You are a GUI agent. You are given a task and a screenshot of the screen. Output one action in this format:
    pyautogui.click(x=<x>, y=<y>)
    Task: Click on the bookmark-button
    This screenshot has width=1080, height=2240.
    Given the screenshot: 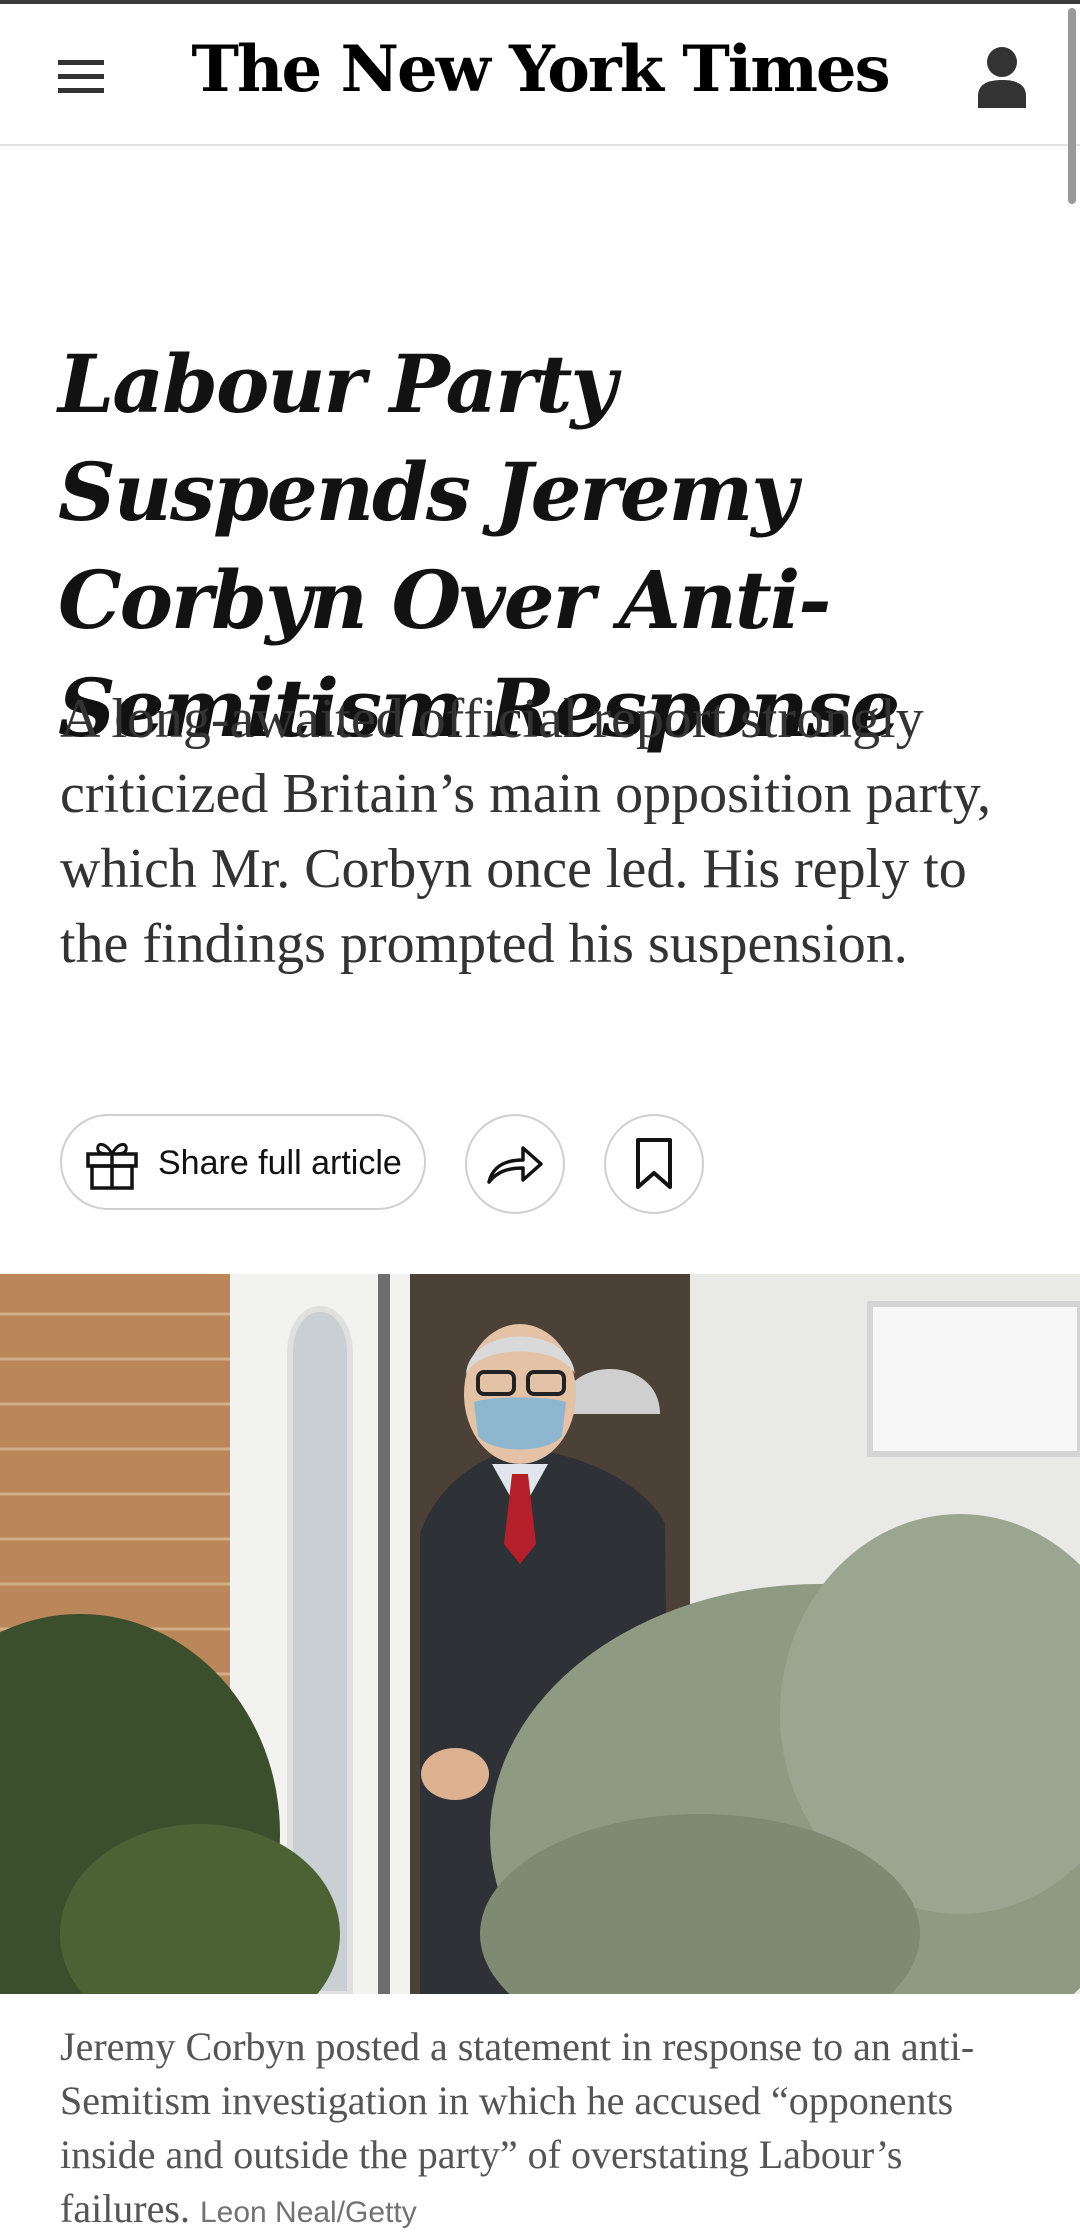 What is the action you would take?
    pyautogui.click(x=654, y=1164)
    